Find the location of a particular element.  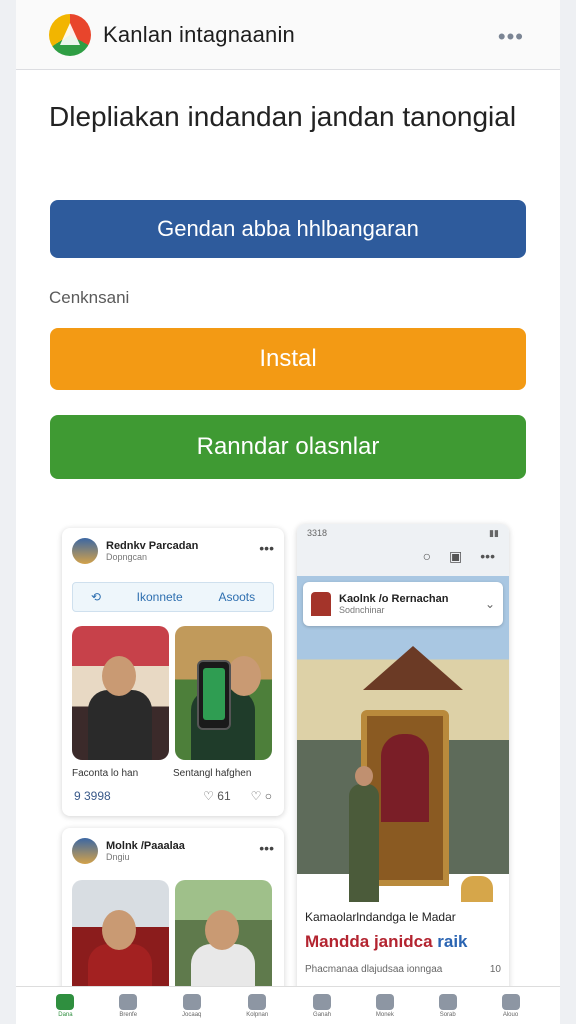

page-headline: Dlepliakan indandan jandan tanongial is located at coordinates (283, 116).